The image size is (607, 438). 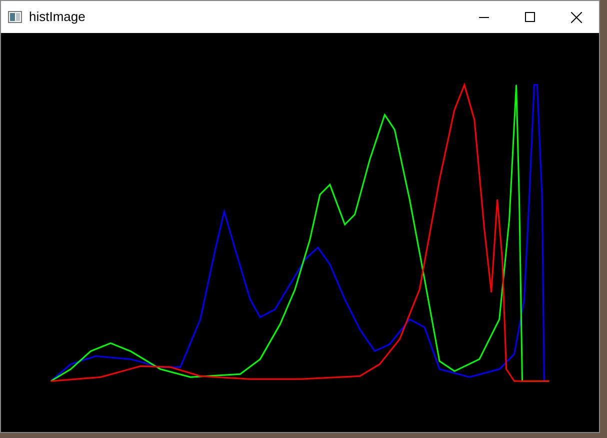 I want to click on close-icon, so click(x=576, y=17).